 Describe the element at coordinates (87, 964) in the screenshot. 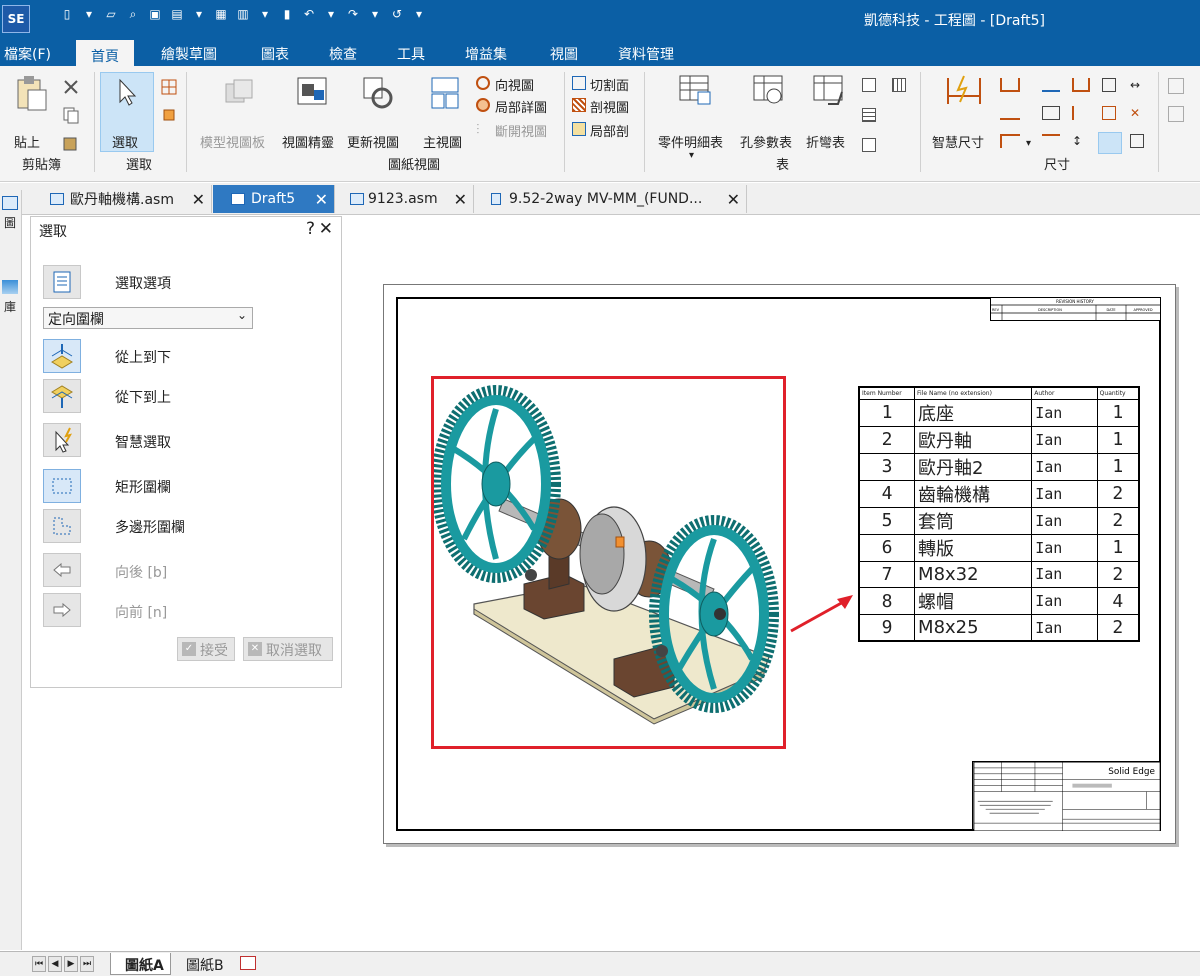

I see `last-sheet-icon: ⏭` at that location.